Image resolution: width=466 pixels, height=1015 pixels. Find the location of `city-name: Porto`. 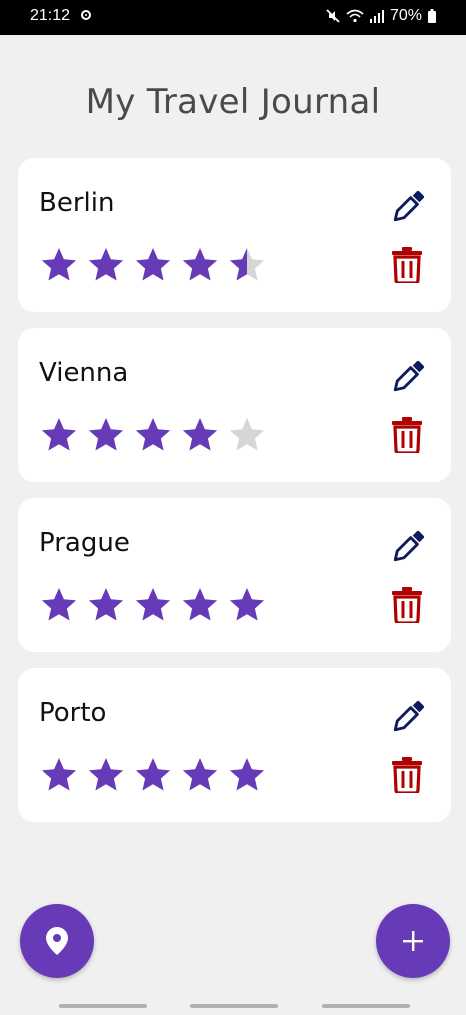

city-name: Porto is located at coordinates (73, 713).